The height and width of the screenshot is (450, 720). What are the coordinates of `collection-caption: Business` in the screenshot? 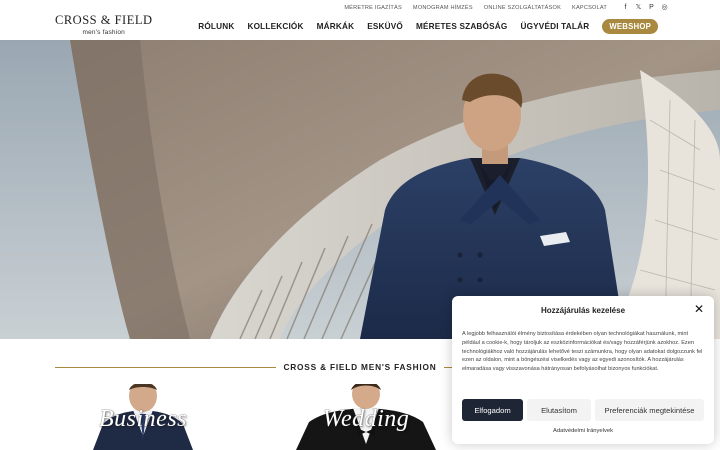 It's located at (143, 419).